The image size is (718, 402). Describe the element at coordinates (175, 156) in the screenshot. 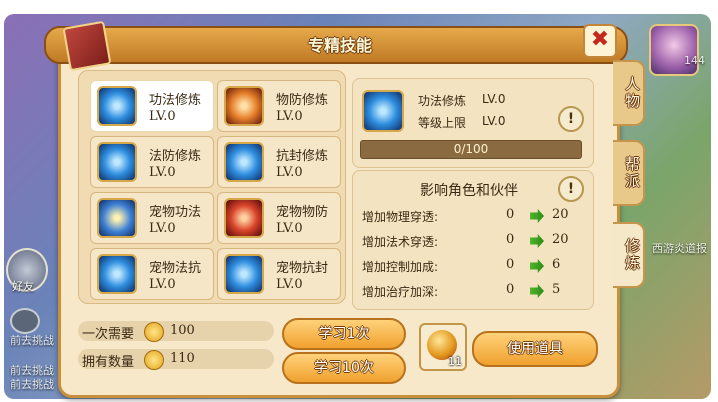

I see `skill-name: 法防修炼` at that location.